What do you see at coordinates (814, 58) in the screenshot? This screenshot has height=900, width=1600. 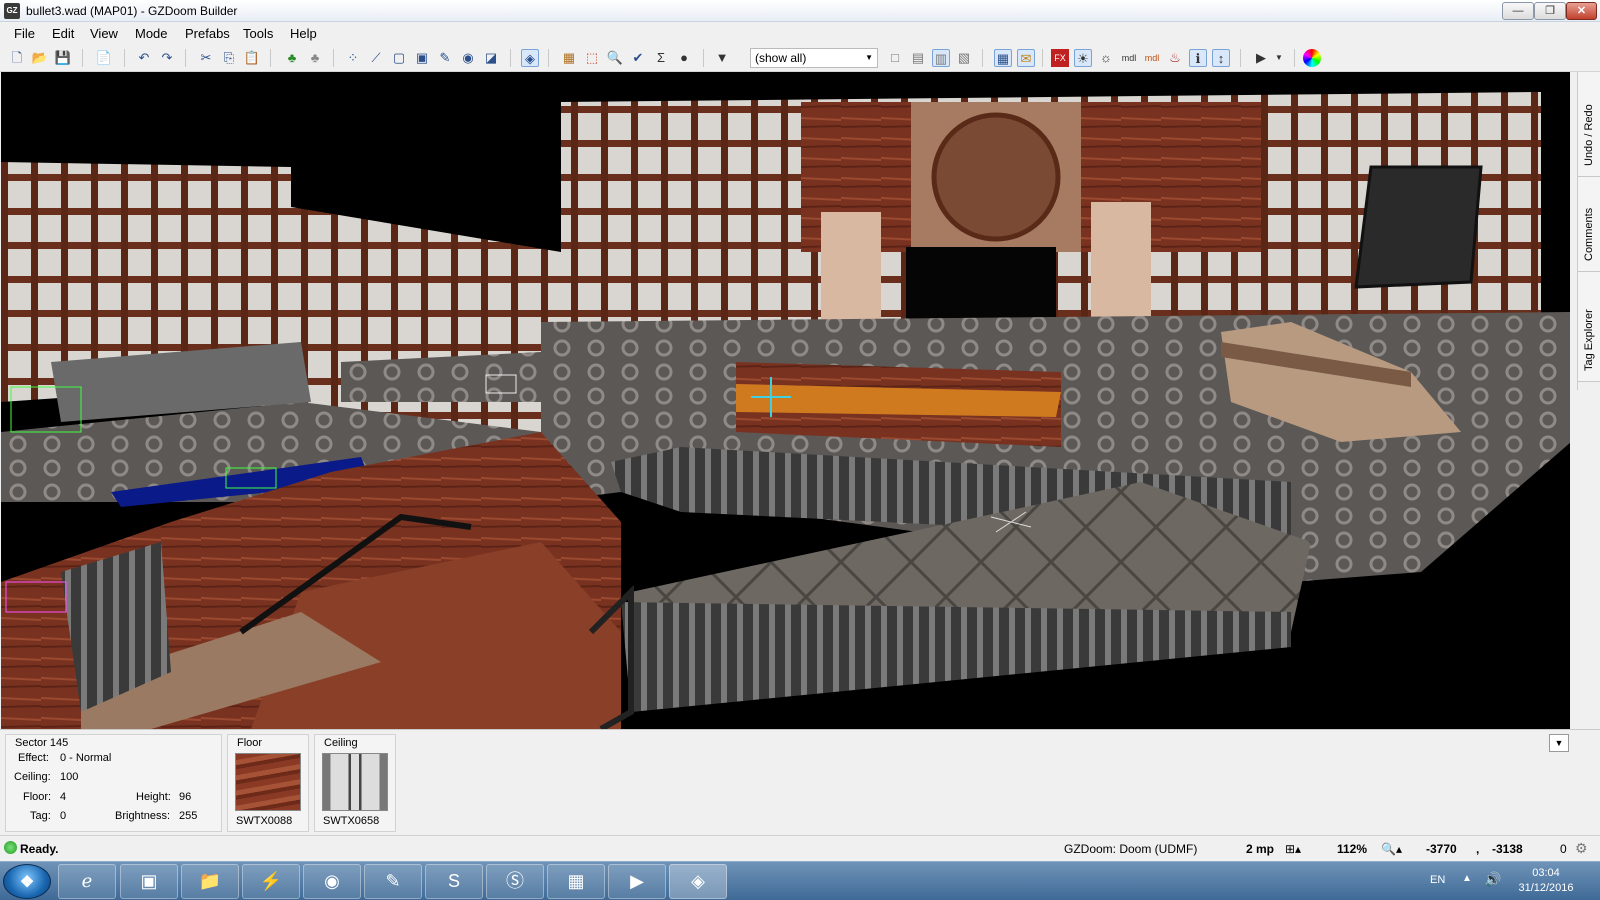 I see `things-filter-select: (show all) ▼` at bounding box center [814, 58].